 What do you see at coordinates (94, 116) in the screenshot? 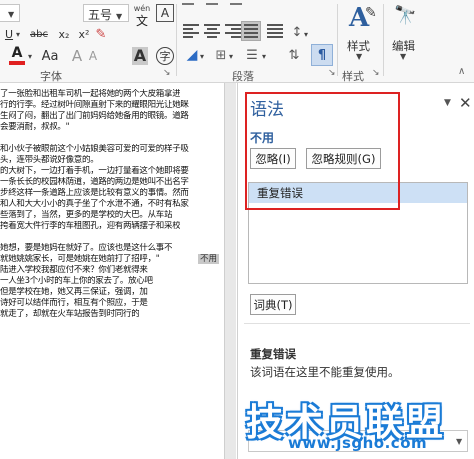
I see `document-line: 生闷了闷，翻出了出门前妈妈给她备用的眼镜。道路` at bounding box center [94, 116].